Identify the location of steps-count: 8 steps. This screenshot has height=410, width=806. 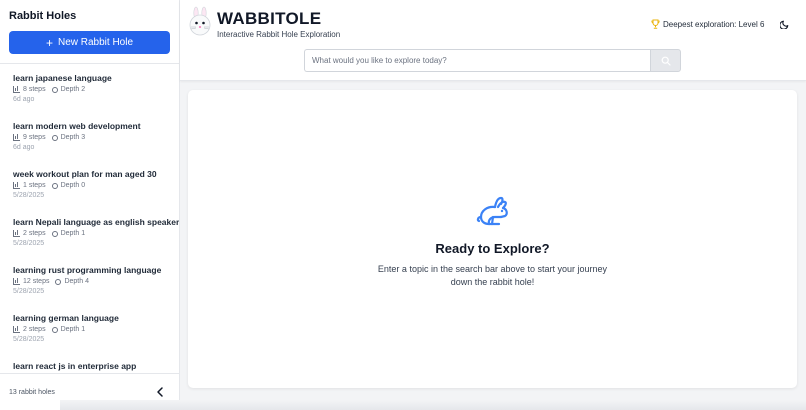
(34, 89).